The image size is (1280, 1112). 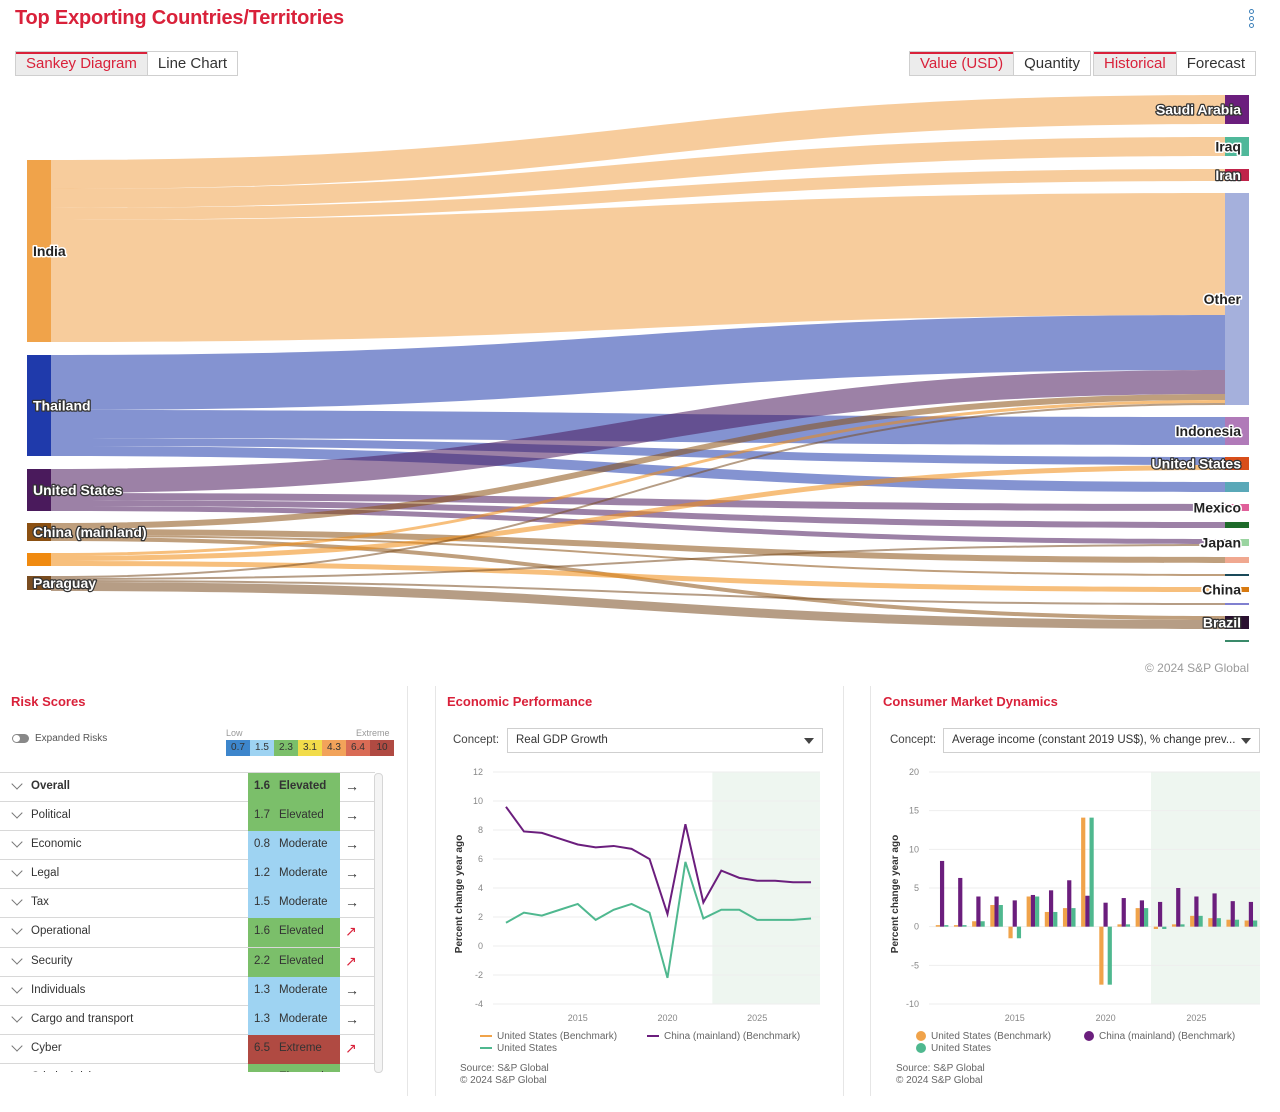 What do you see at coordinates (1137, 917) in the screenshot?
I see `bar-united-states-benchmark-2022` at bounding box center [1137, 917].